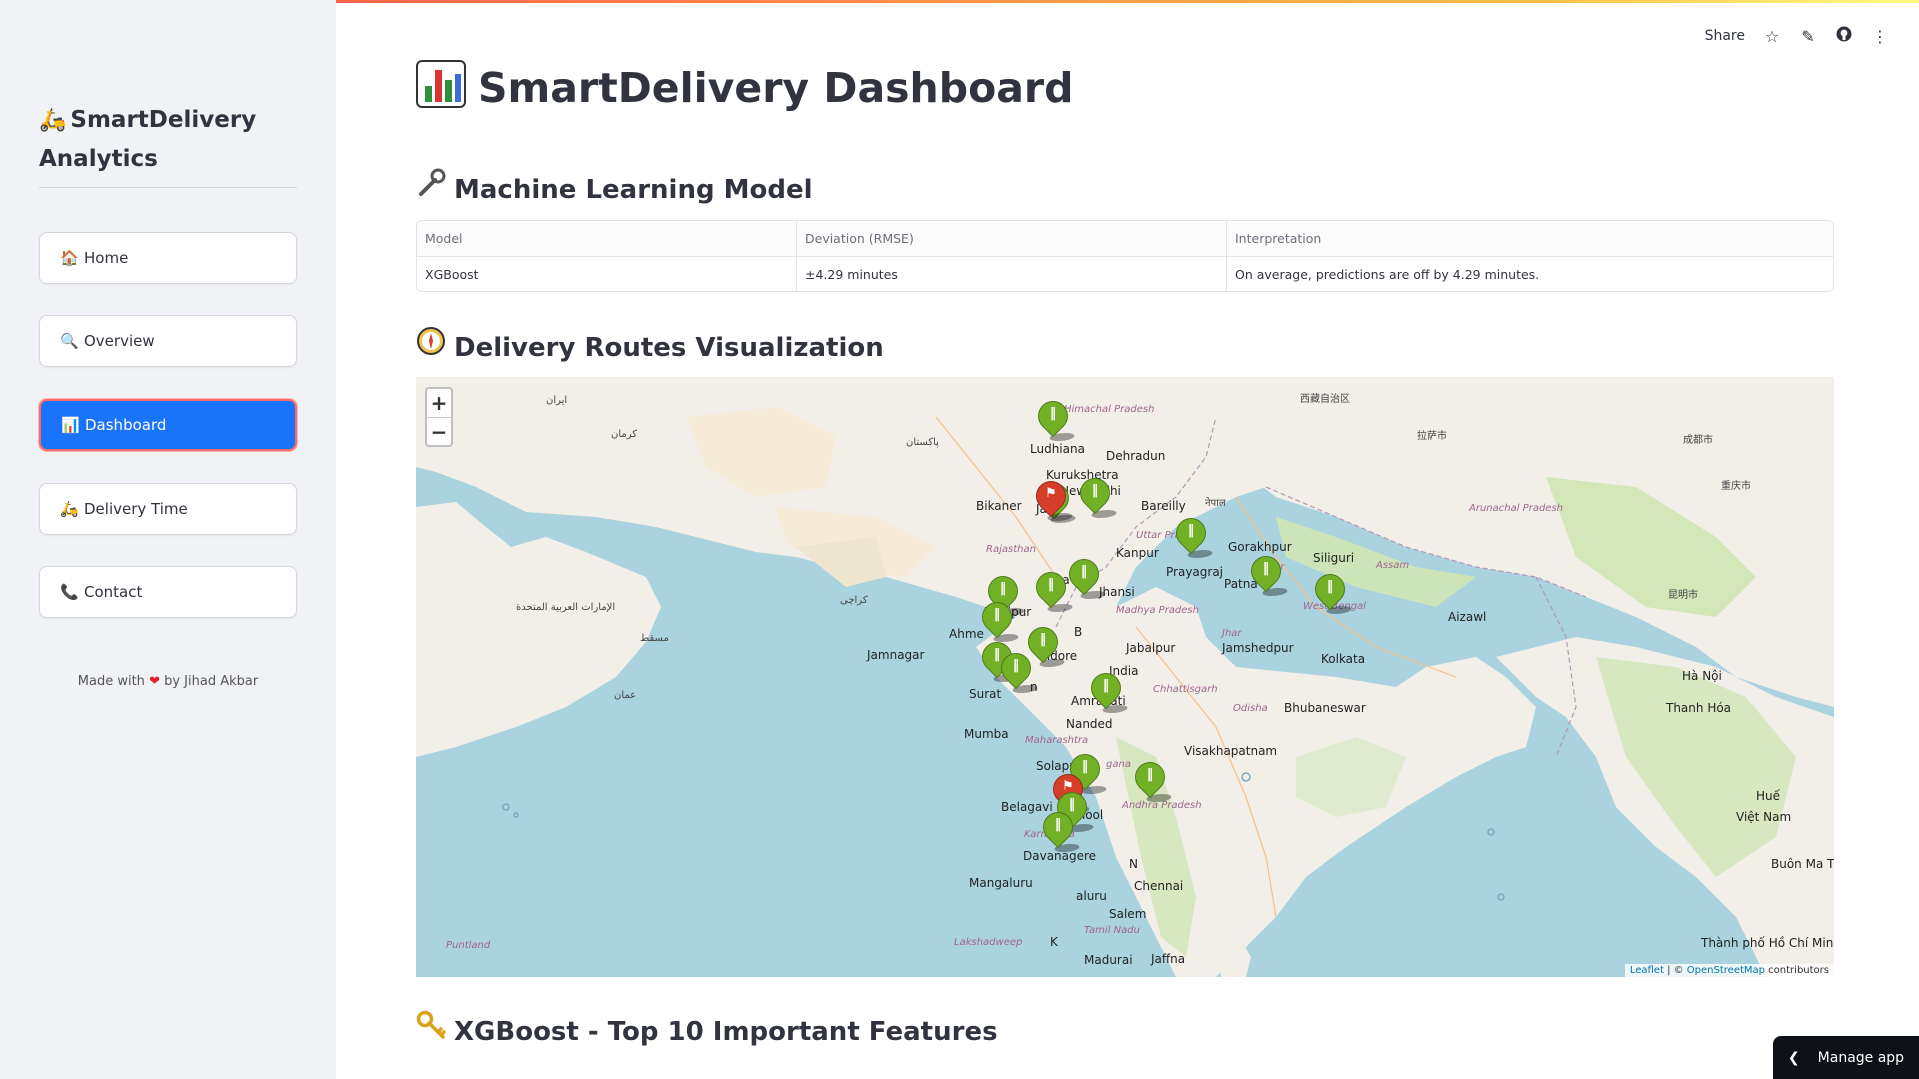  Describe the element at coordinates (431, 344) in the screenshot. I see `compass-icon` at that location.